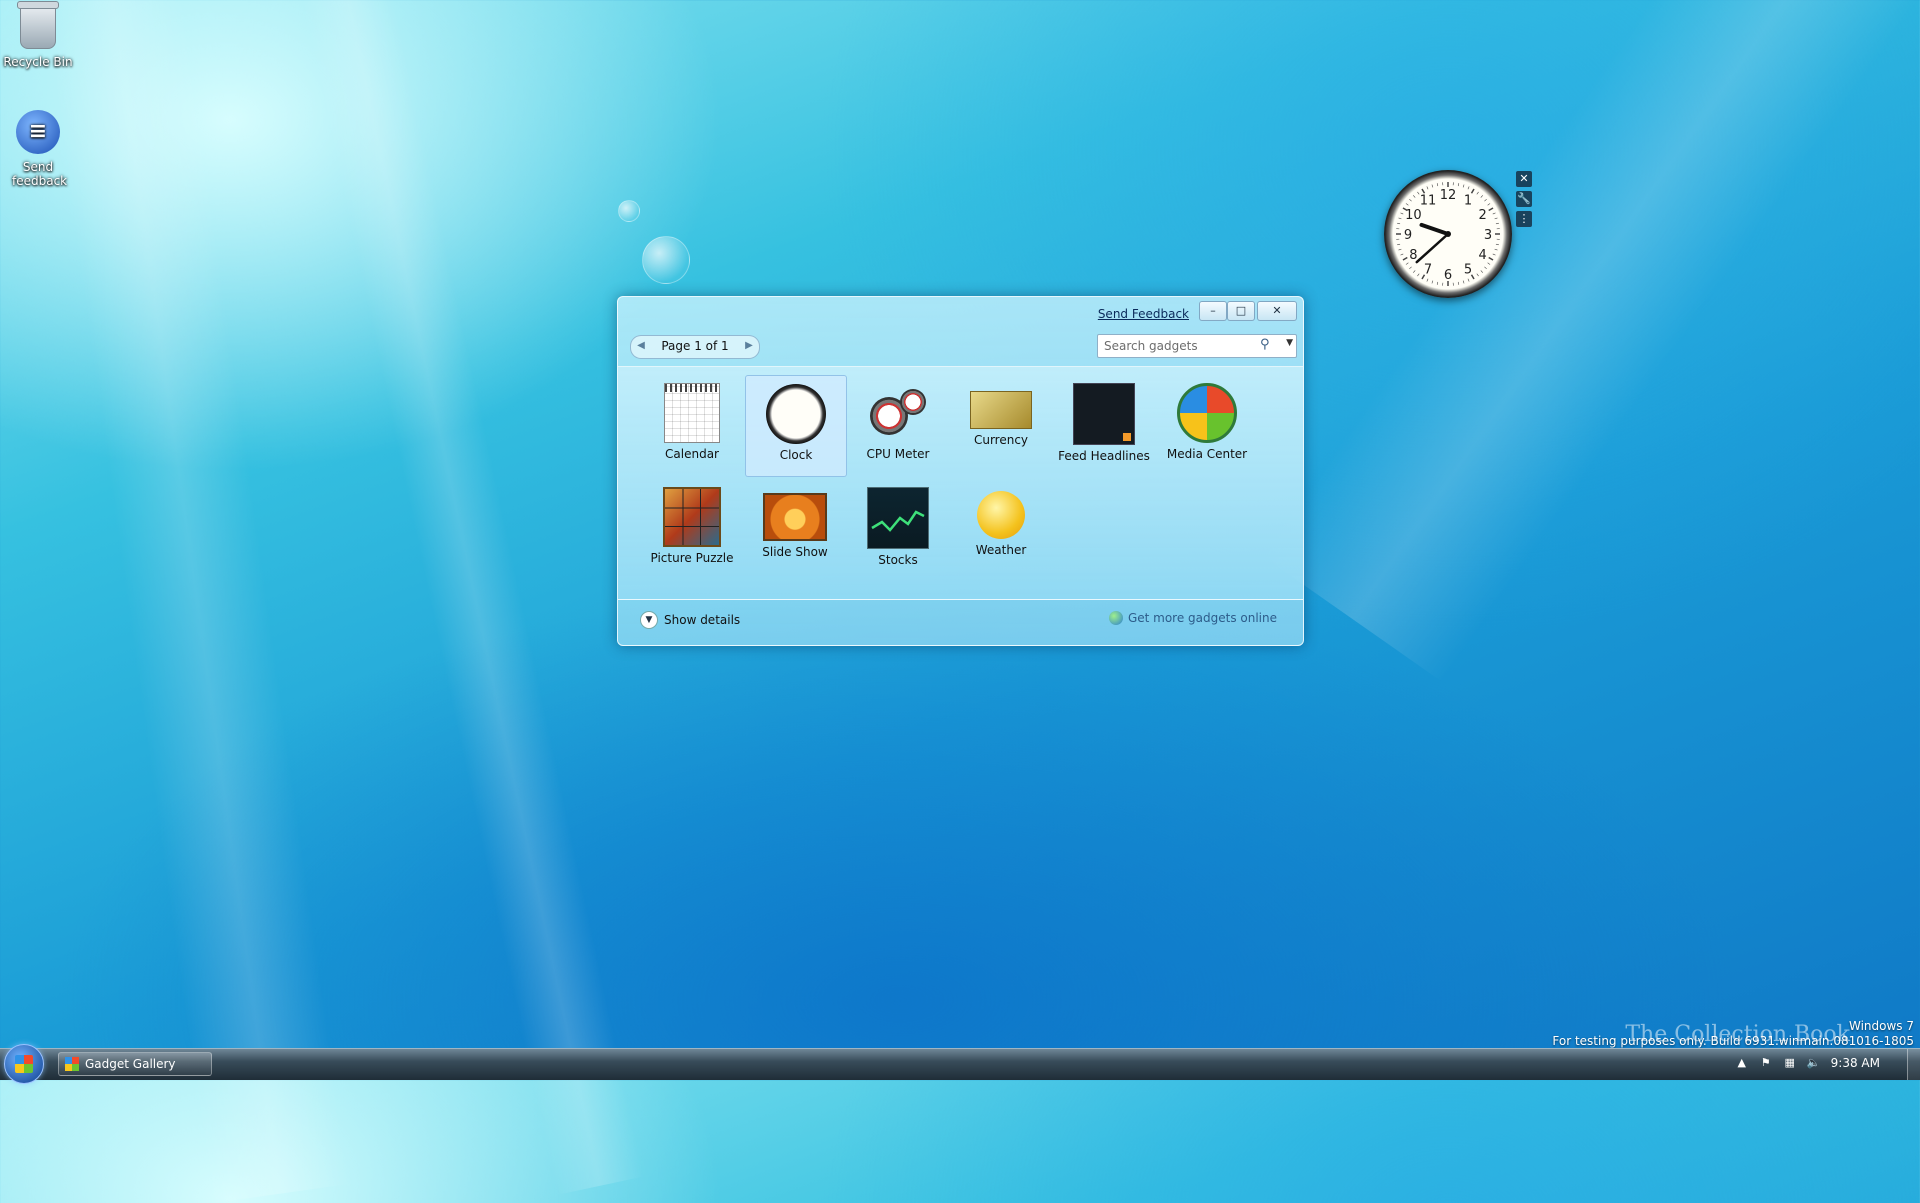 This screenshot has height=1203, width=1920. I want to click on gadget-tile-currency: Currency, so click(1001, 425).